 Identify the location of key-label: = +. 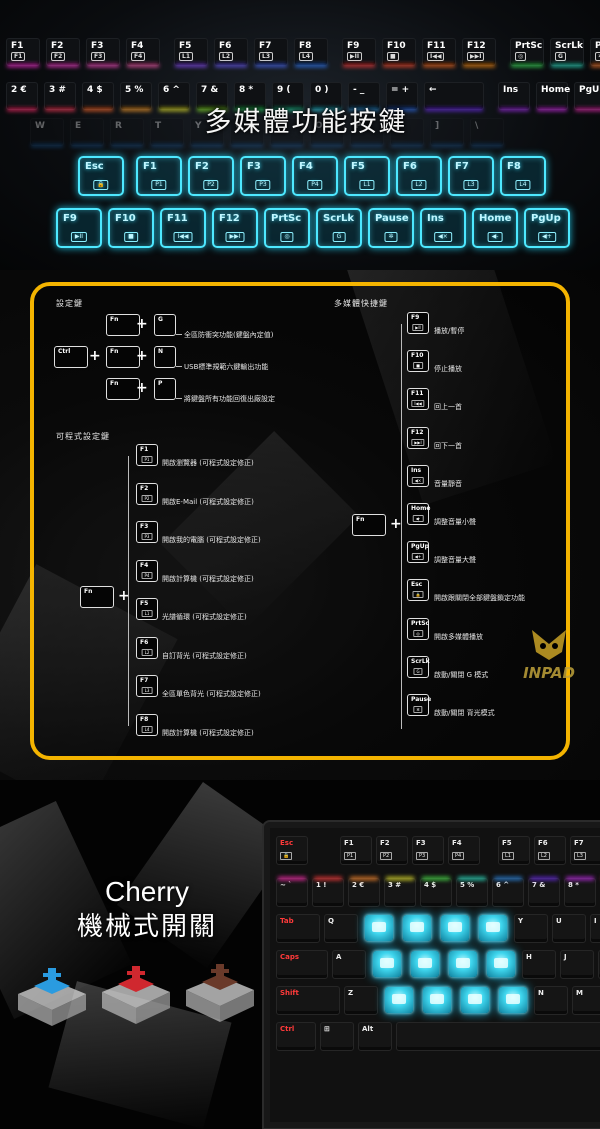
(400, 90).